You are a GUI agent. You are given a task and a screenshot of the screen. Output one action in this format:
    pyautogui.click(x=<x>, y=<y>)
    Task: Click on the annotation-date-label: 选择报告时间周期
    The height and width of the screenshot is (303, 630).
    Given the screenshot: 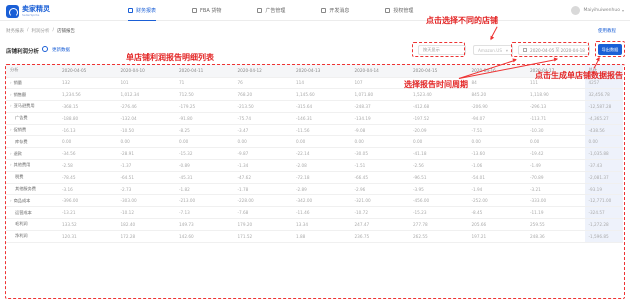 What is the action you would take?
    pyautogui.click(x=436, y=84)
    